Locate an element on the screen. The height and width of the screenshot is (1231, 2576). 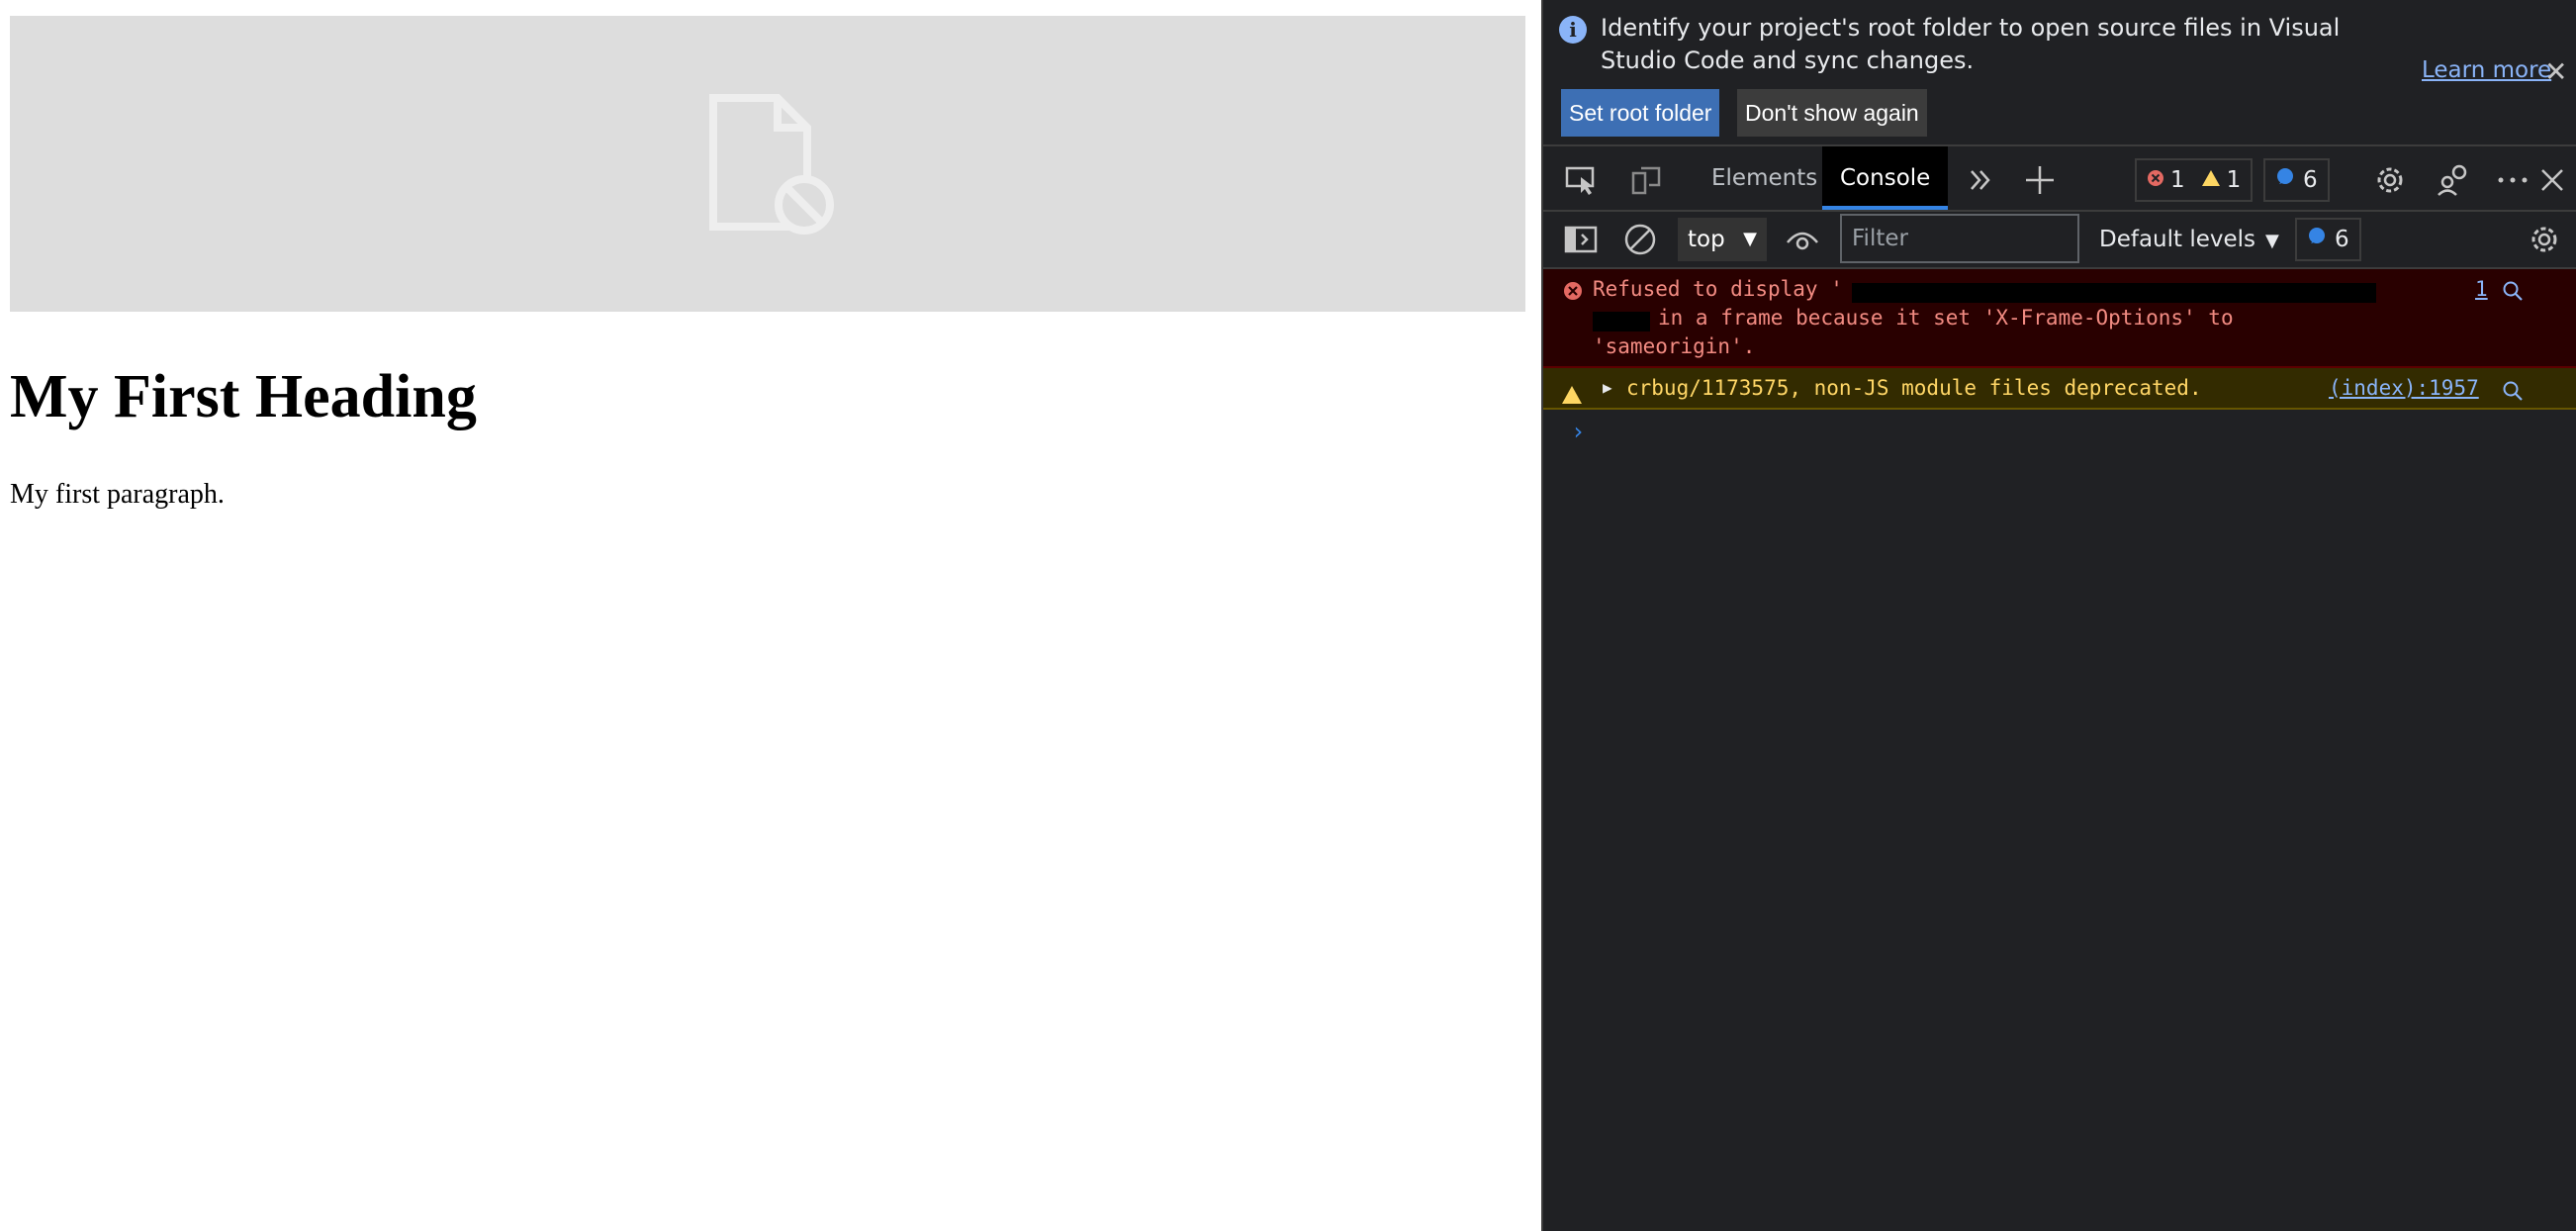
info-icon: i is located at coordinates (1573, 30).